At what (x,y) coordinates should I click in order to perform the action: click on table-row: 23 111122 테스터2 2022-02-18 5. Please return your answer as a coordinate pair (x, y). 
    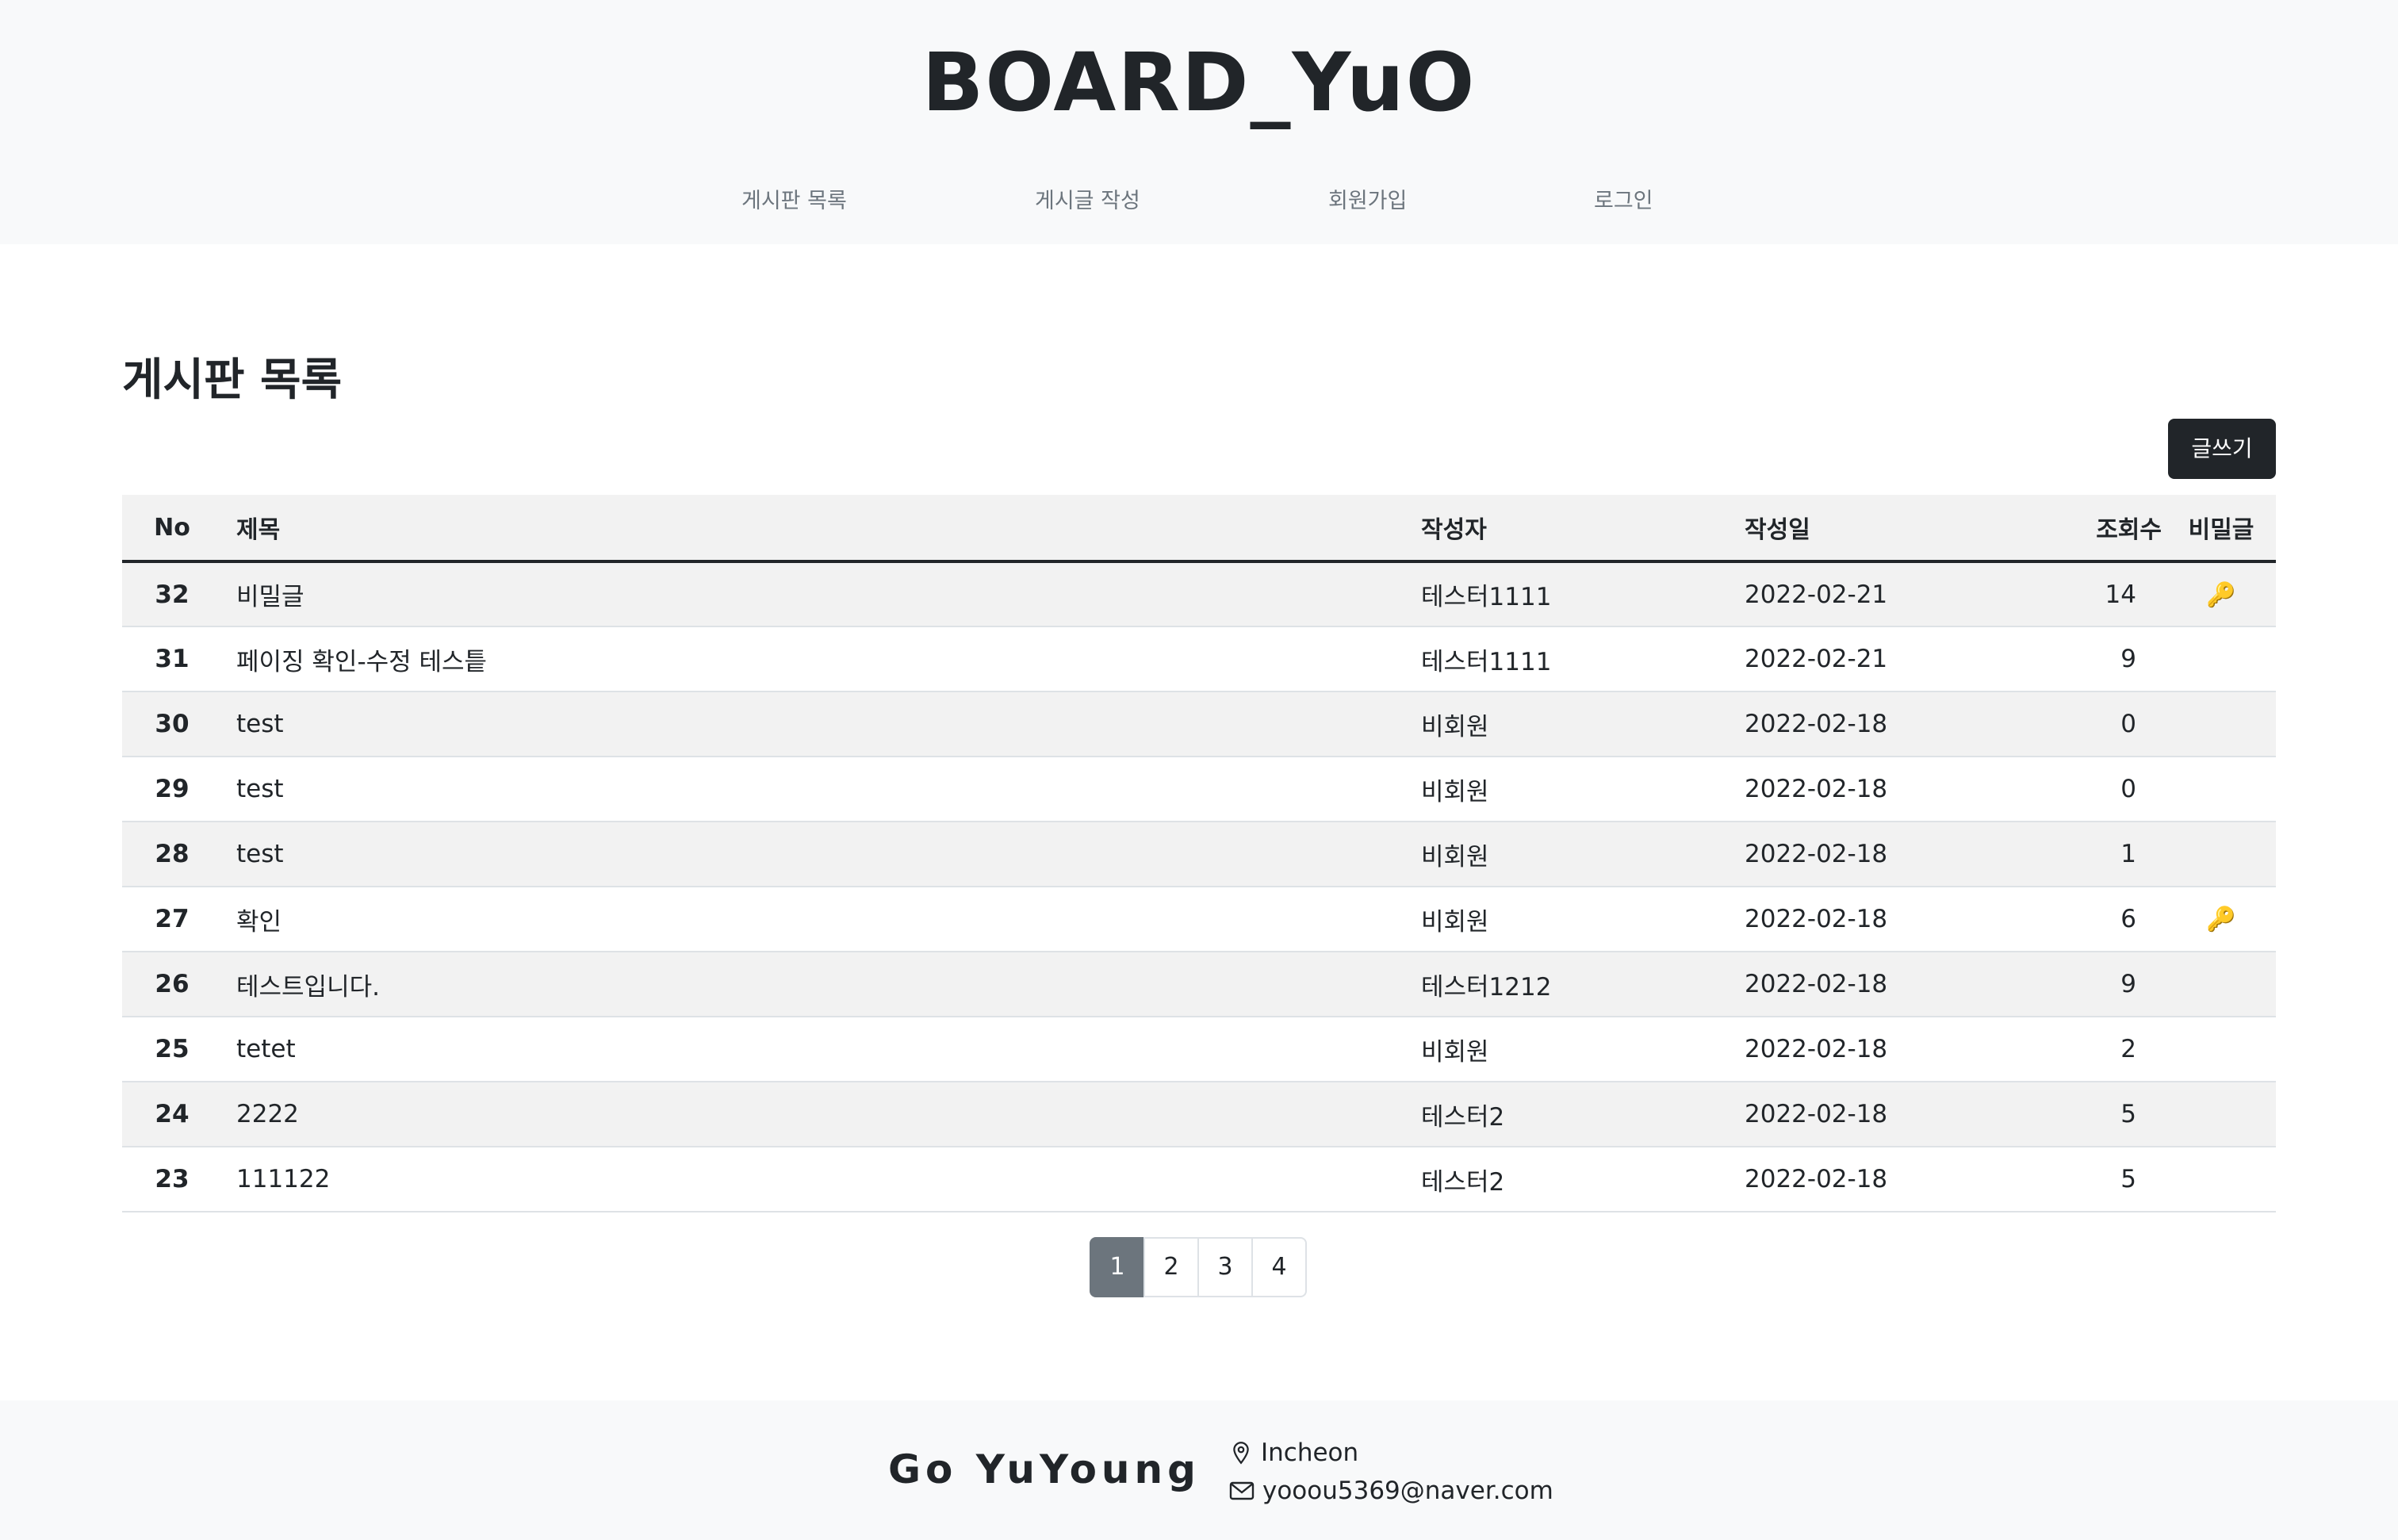
    Looking at the image, I should click on (1199, 1179).